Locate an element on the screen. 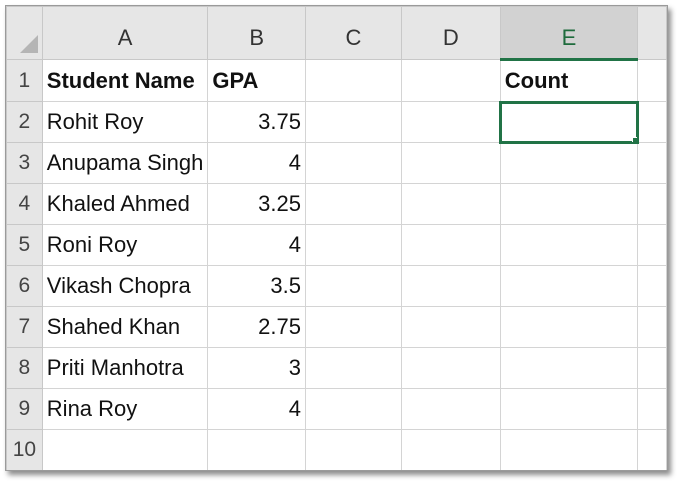  row-header: 2 is located at coordinates (24, 122).